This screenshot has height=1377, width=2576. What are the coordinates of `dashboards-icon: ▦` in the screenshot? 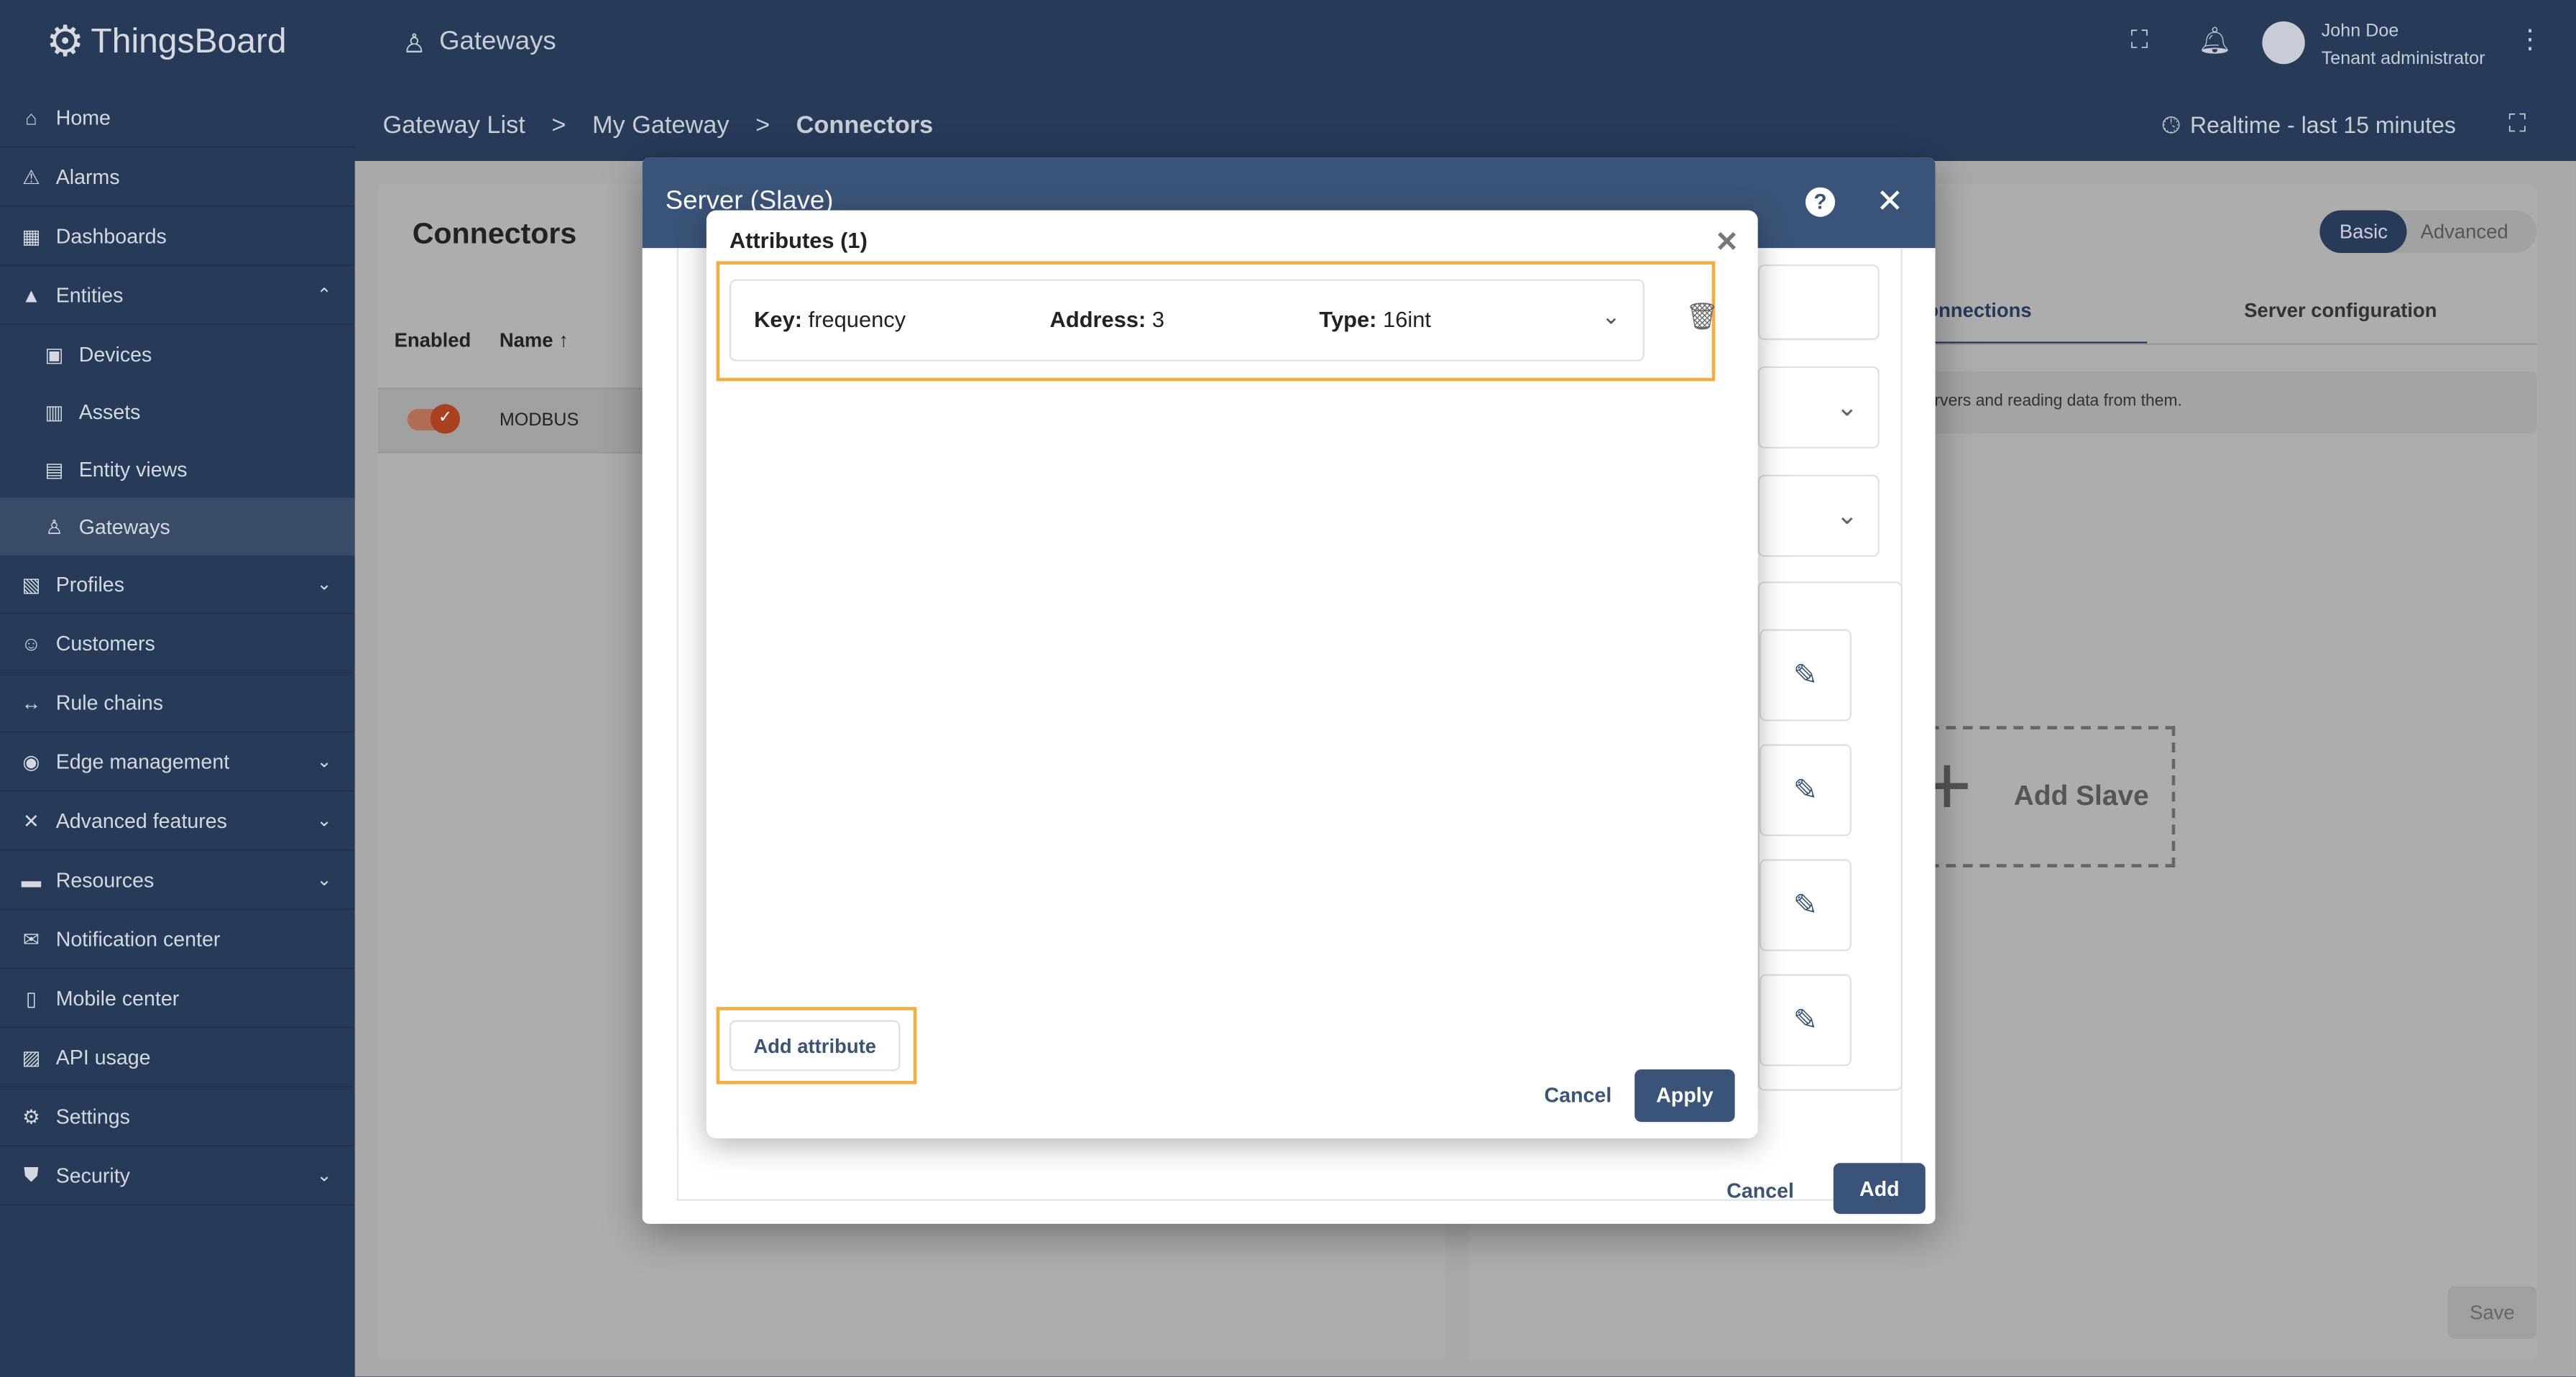 It's located at (31, 236).